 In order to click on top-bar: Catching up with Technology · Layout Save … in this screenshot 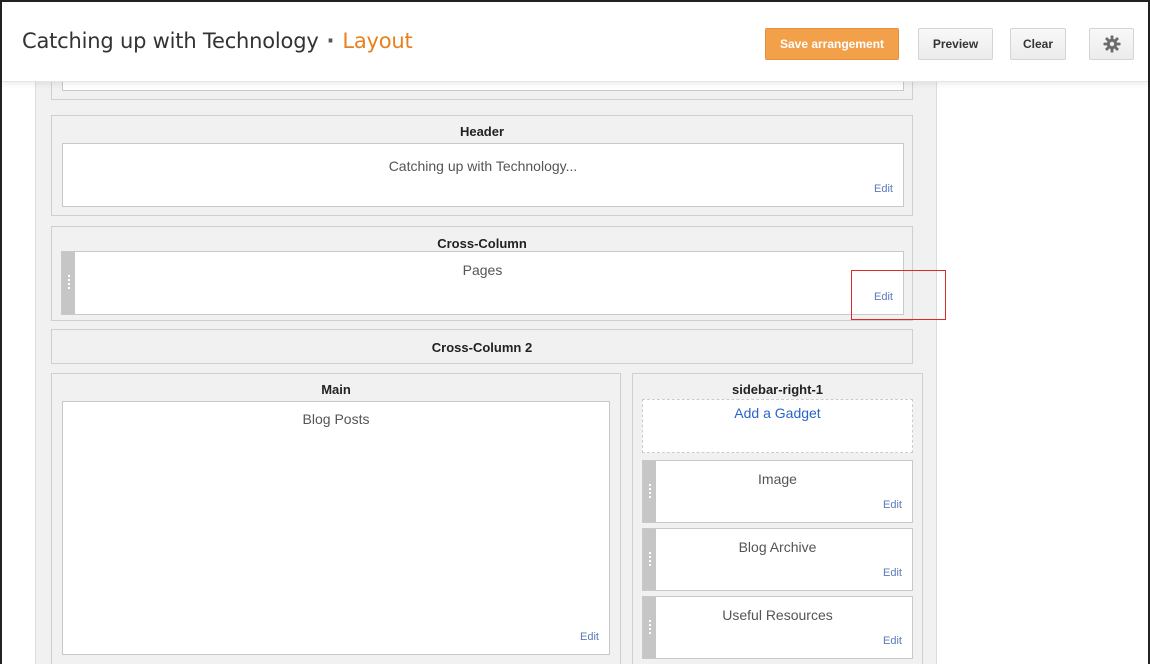, I will do `click(575, 42)`.